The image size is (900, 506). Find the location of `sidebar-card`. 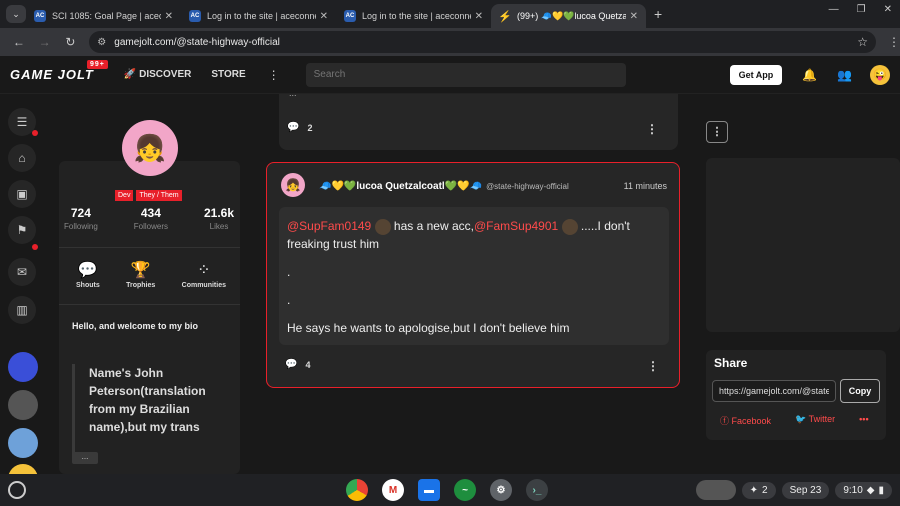

sidebar-card is located at coordinates (803, 245).